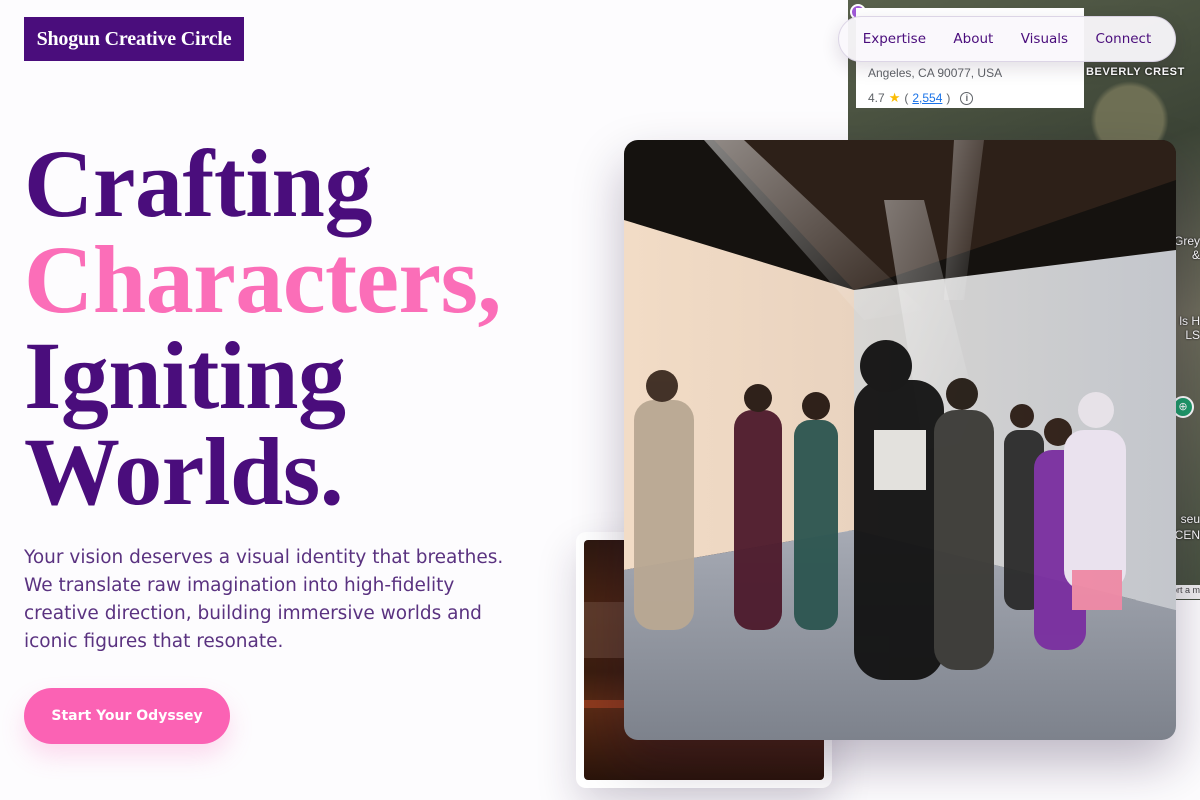  I want to click on nav-link-connect: Connect, so click(1123, 39).